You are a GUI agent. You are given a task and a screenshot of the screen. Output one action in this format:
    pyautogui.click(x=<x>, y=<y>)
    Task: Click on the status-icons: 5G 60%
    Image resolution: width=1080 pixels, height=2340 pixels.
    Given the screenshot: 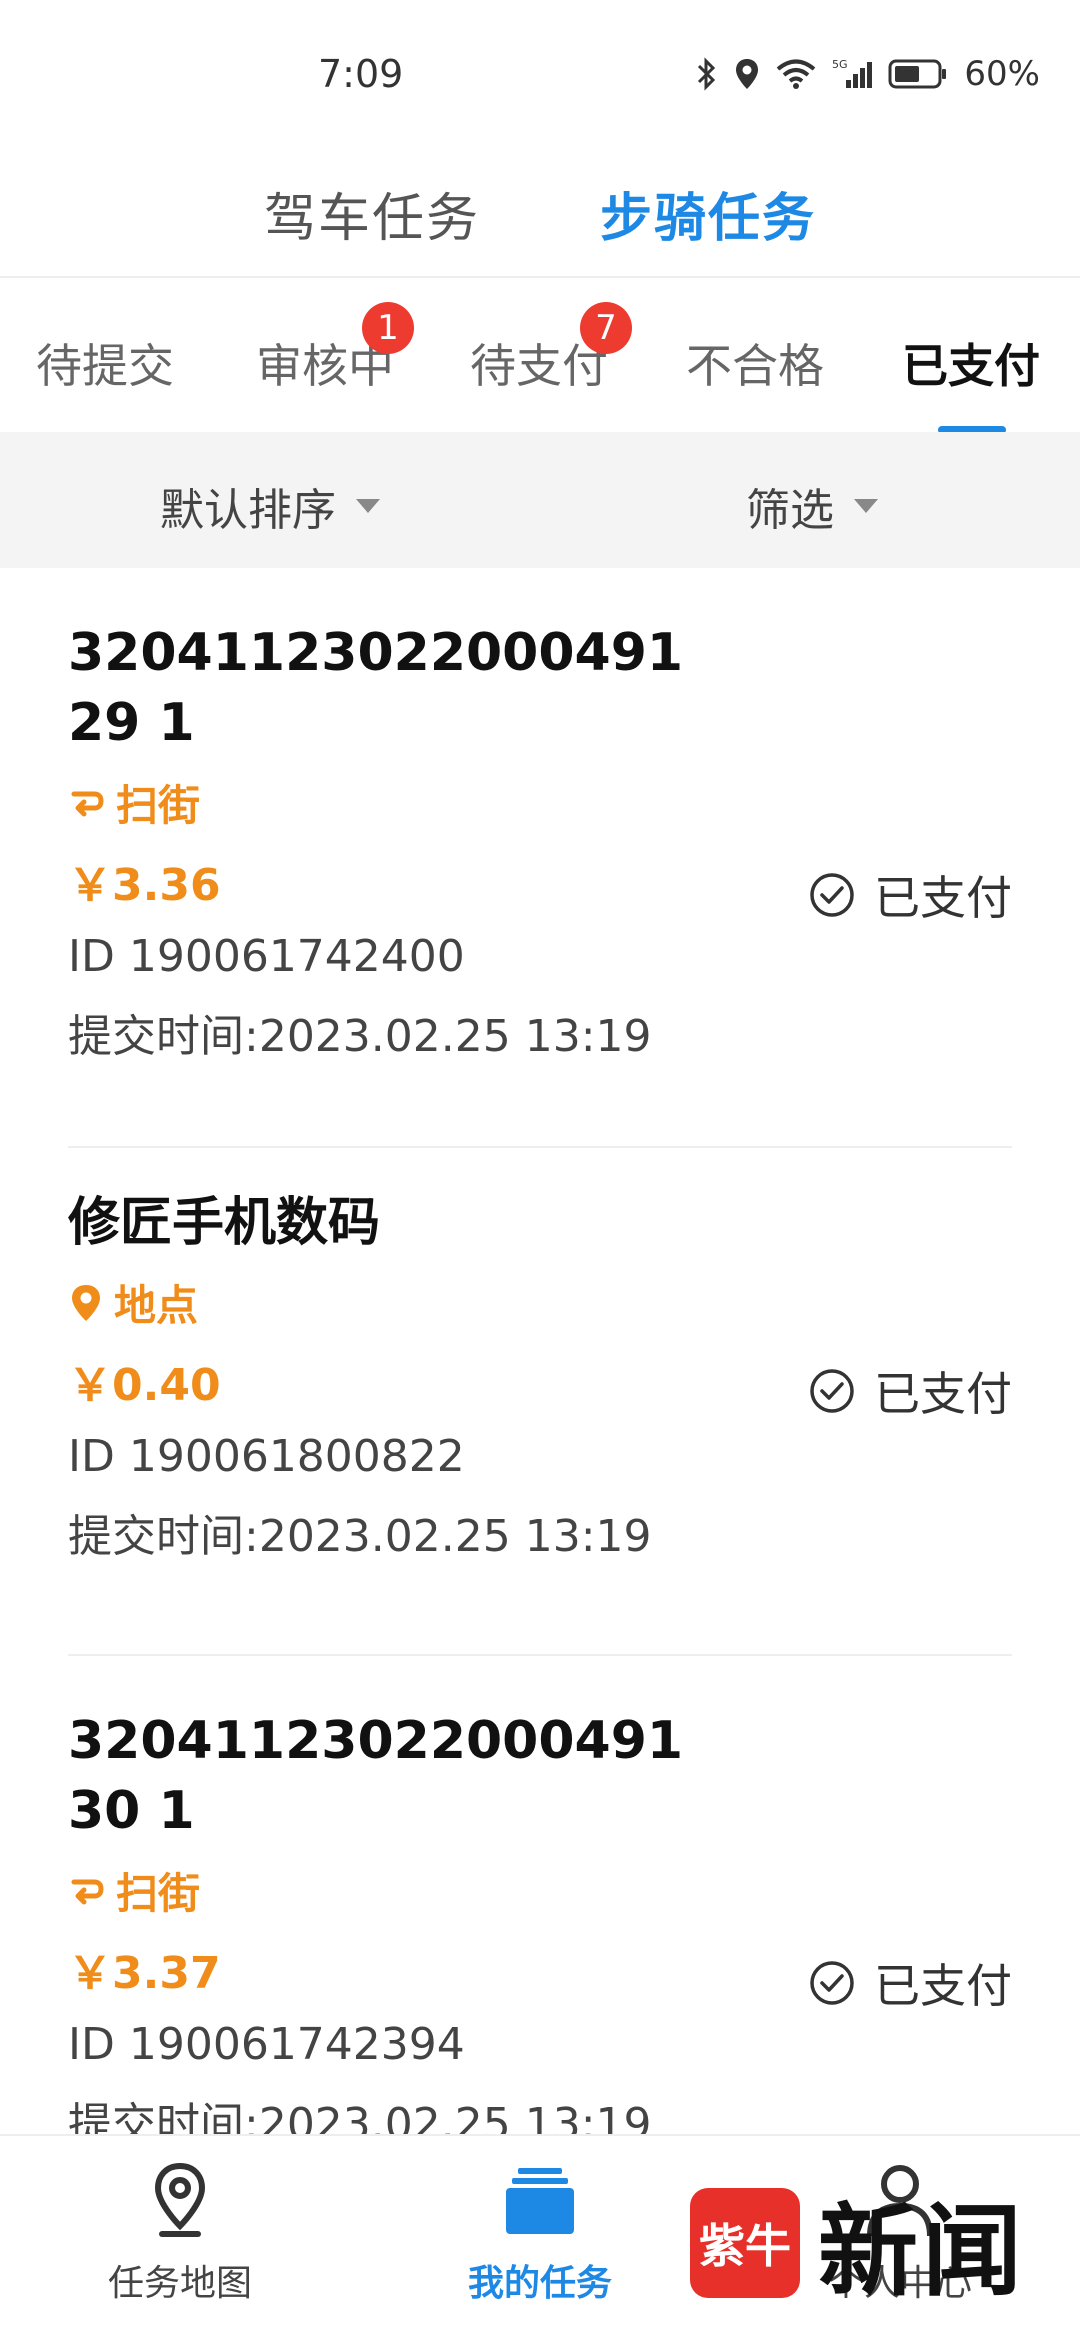 What is the action you would take?
    pyautogui.click(x=868, y=74)
    